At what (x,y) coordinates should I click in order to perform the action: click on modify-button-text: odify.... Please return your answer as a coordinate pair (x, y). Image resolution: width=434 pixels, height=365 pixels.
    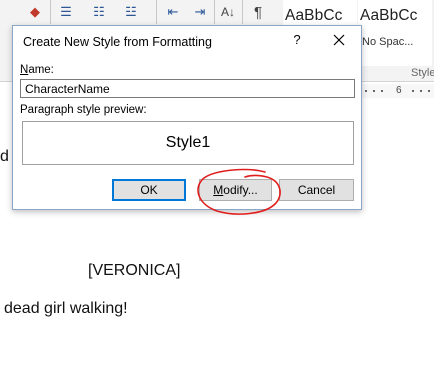
    Looking at the image, I should click on (240, 190).